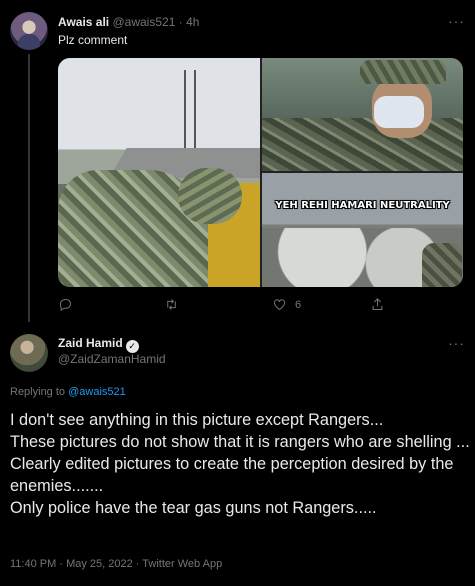 The height and width of the screenshot is (586, 475). I want to click on retweet-button, so click(171, 304).